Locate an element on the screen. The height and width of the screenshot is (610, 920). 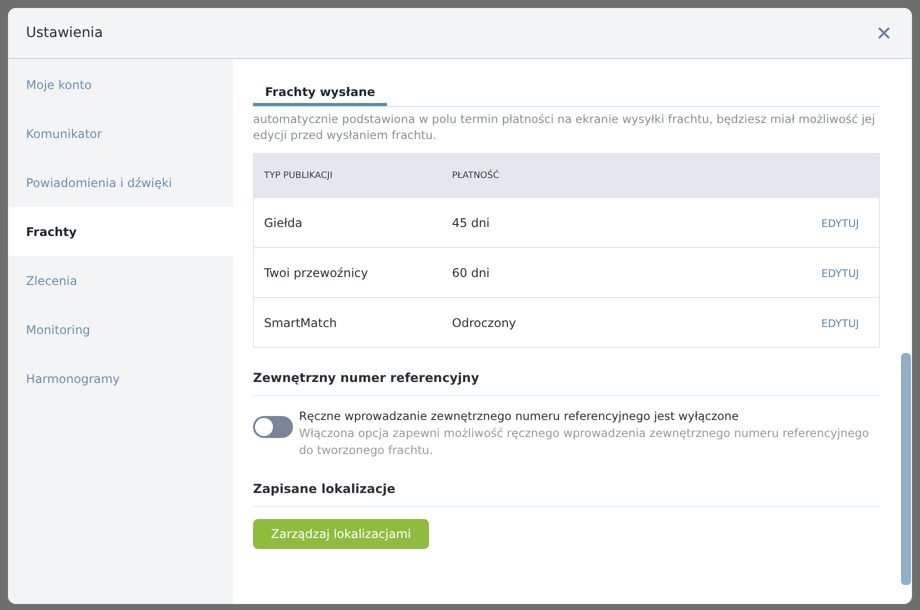
table-cell-text: 45 dni is located at coordinates (471, 223).